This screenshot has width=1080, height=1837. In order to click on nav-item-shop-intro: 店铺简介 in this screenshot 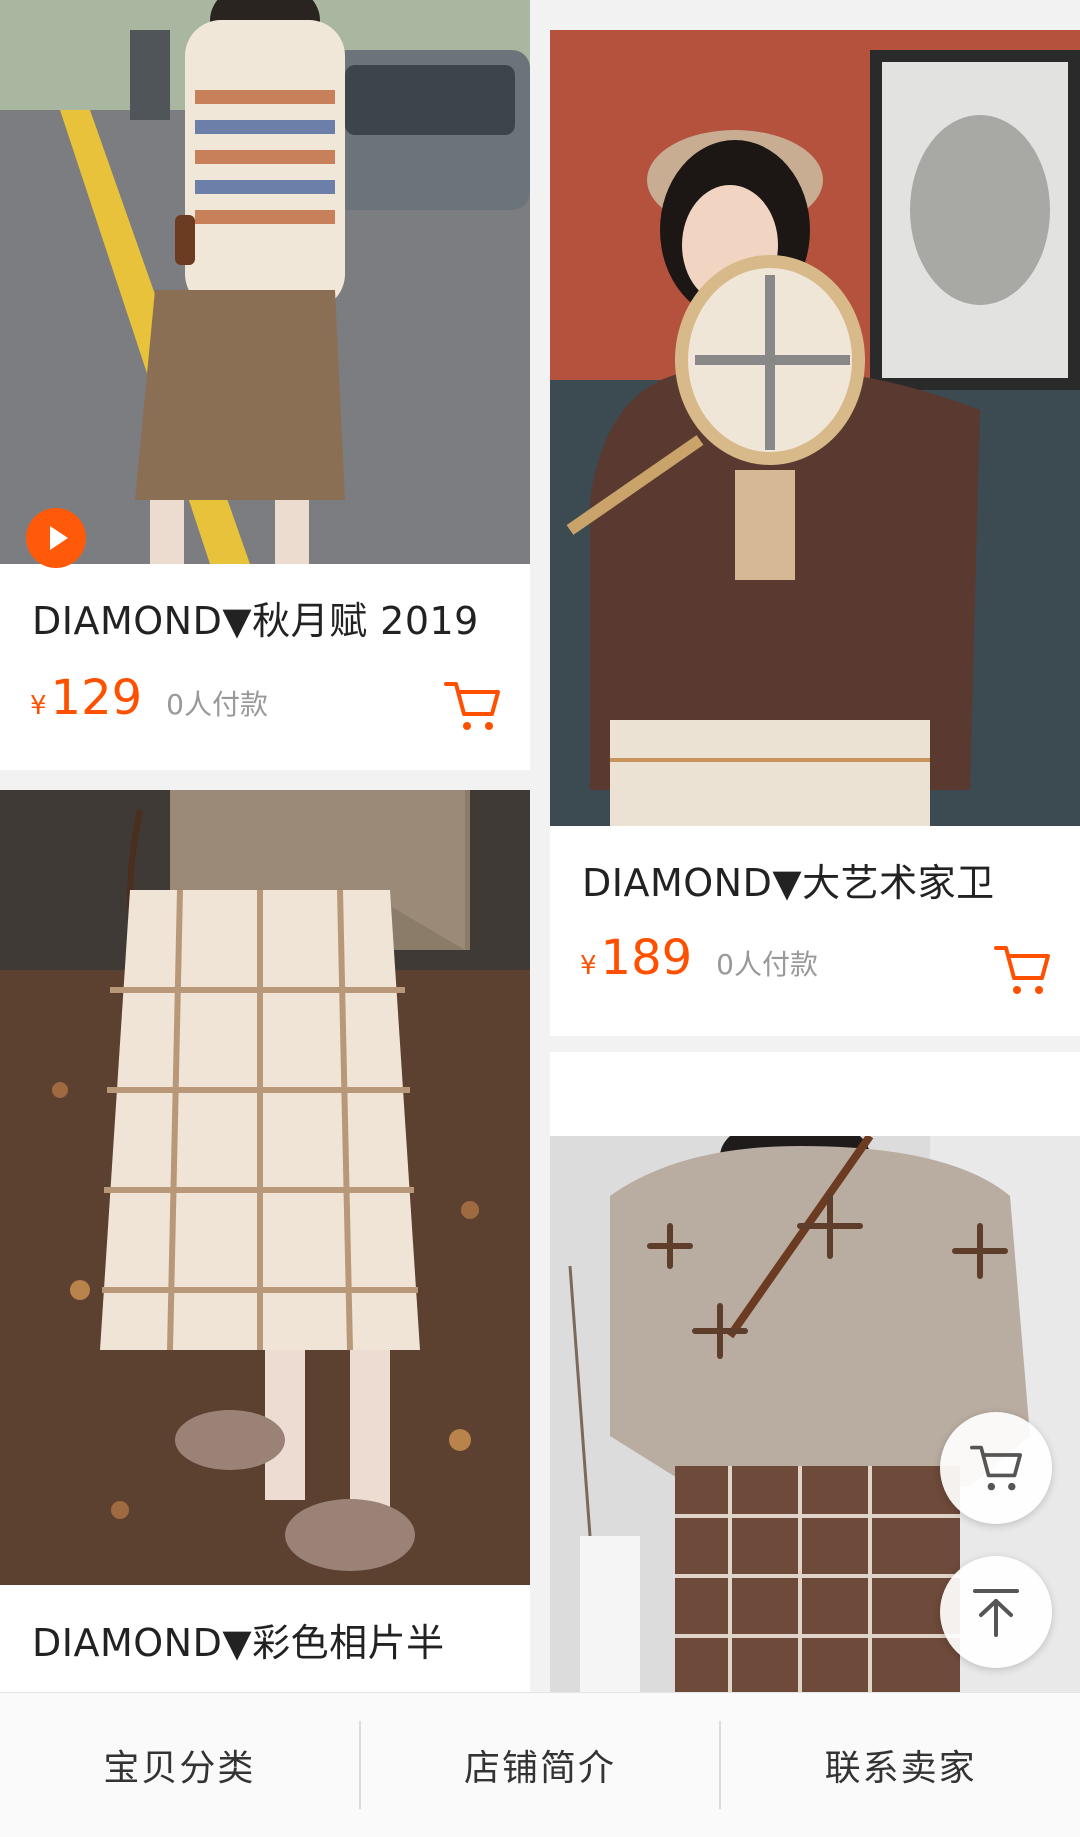, I will do `click(540, 1765)`.